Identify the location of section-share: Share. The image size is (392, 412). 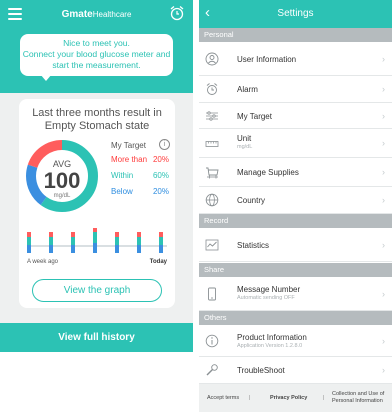
(295, 270).